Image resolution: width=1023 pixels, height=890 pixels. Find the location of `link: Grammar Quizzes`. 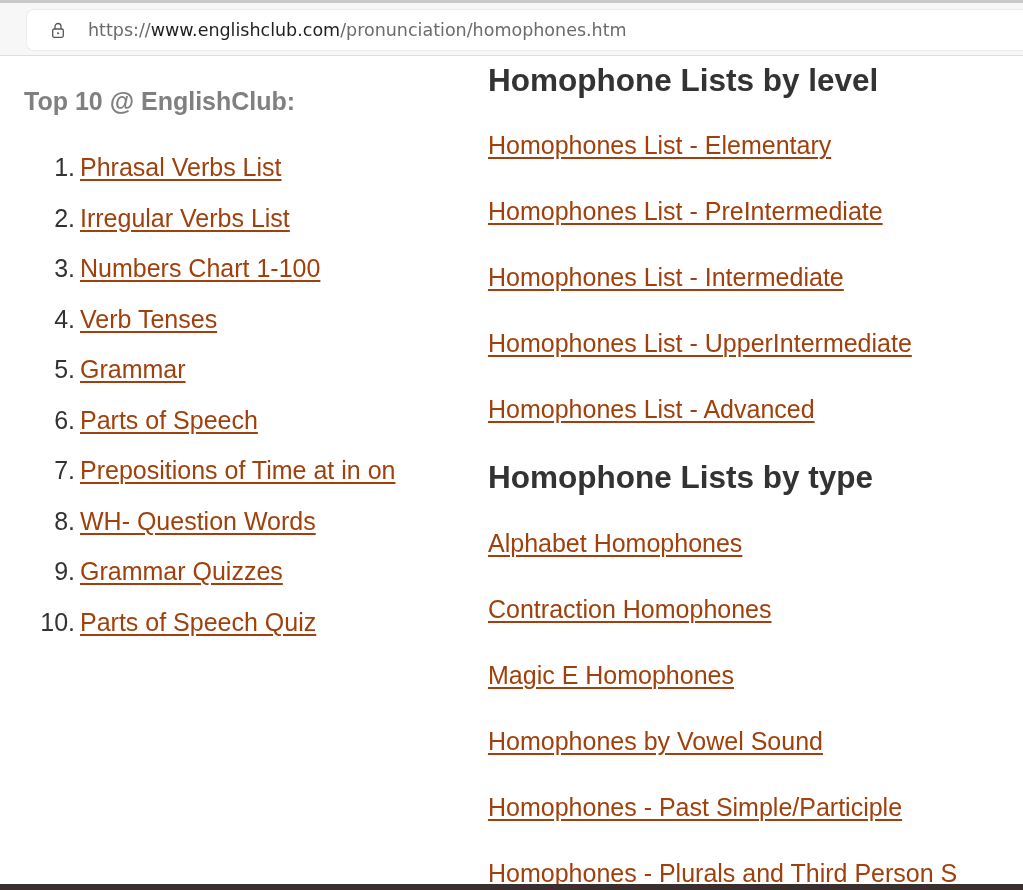

link: Grammar Quizzes is located at coordinates (181, 571).